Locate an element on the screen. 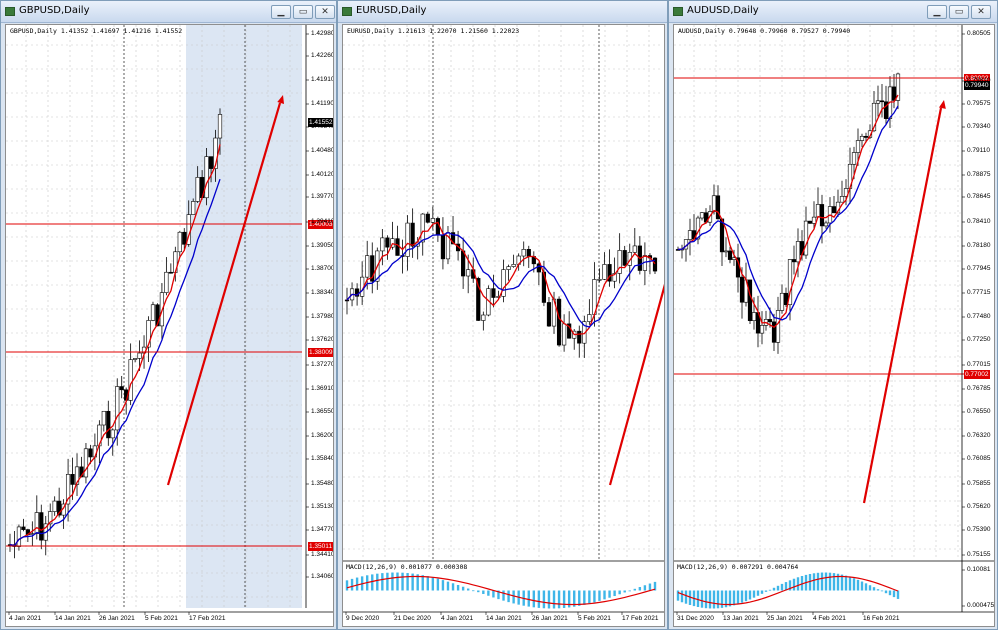 The image size is (998, 630). date-axis-label: 13 Jan 2021 is located at coordinates (741, 618).